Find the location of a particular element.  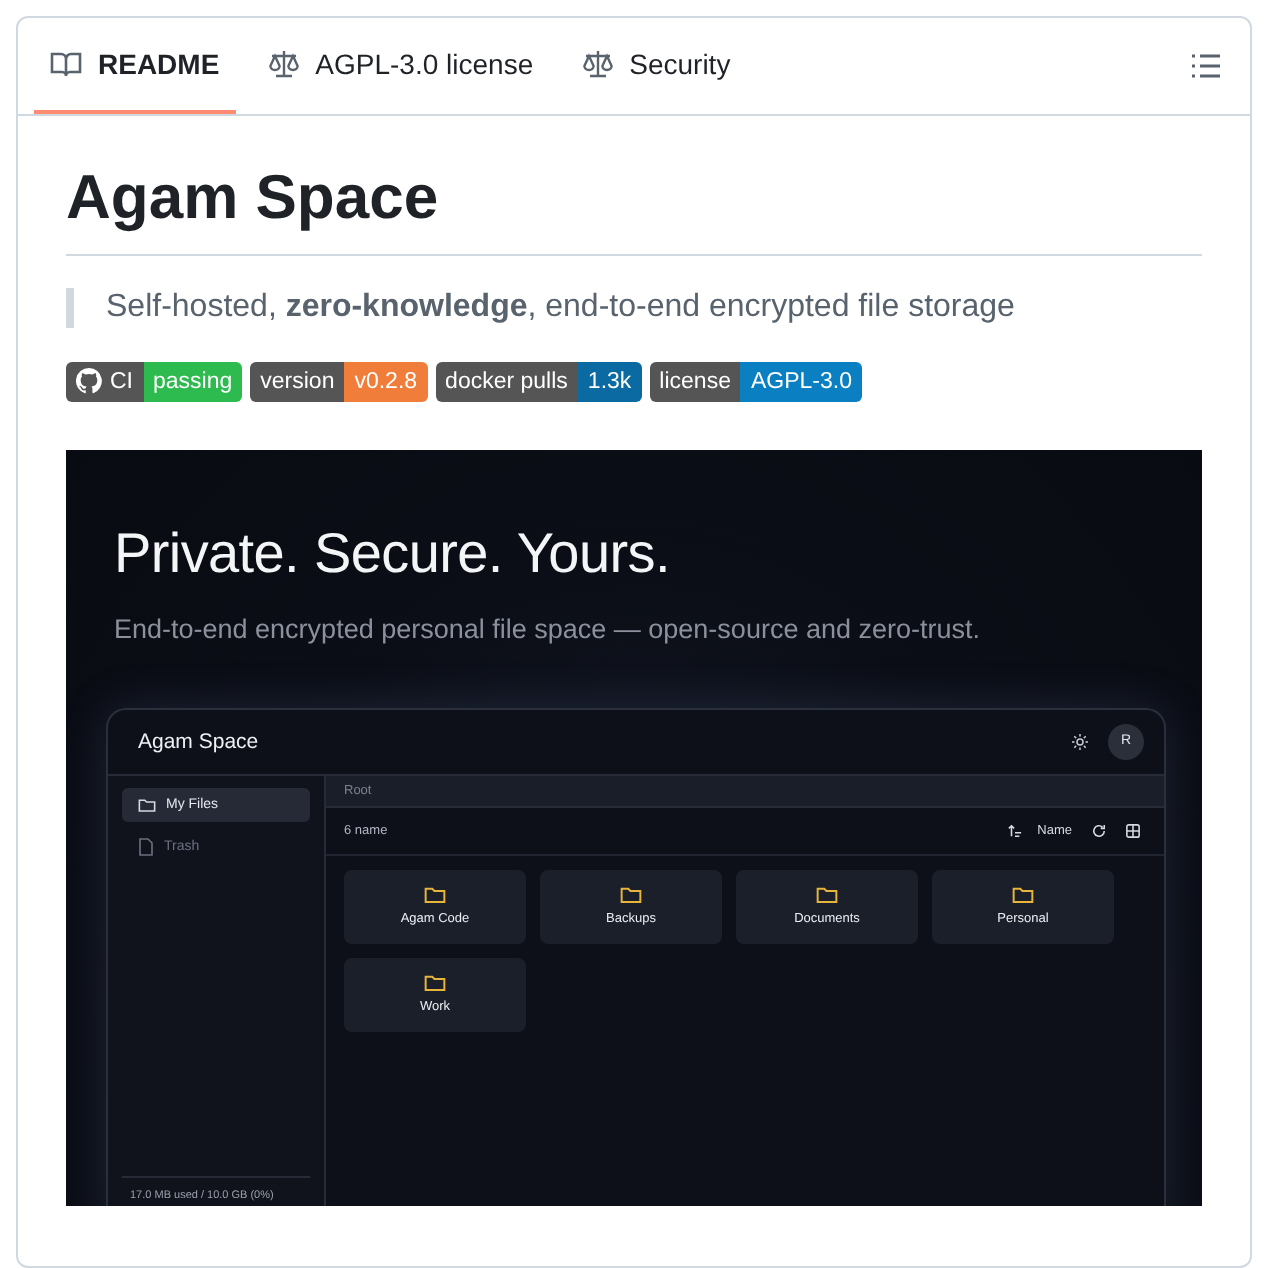

book-icon is located at coordinates (66, 64).